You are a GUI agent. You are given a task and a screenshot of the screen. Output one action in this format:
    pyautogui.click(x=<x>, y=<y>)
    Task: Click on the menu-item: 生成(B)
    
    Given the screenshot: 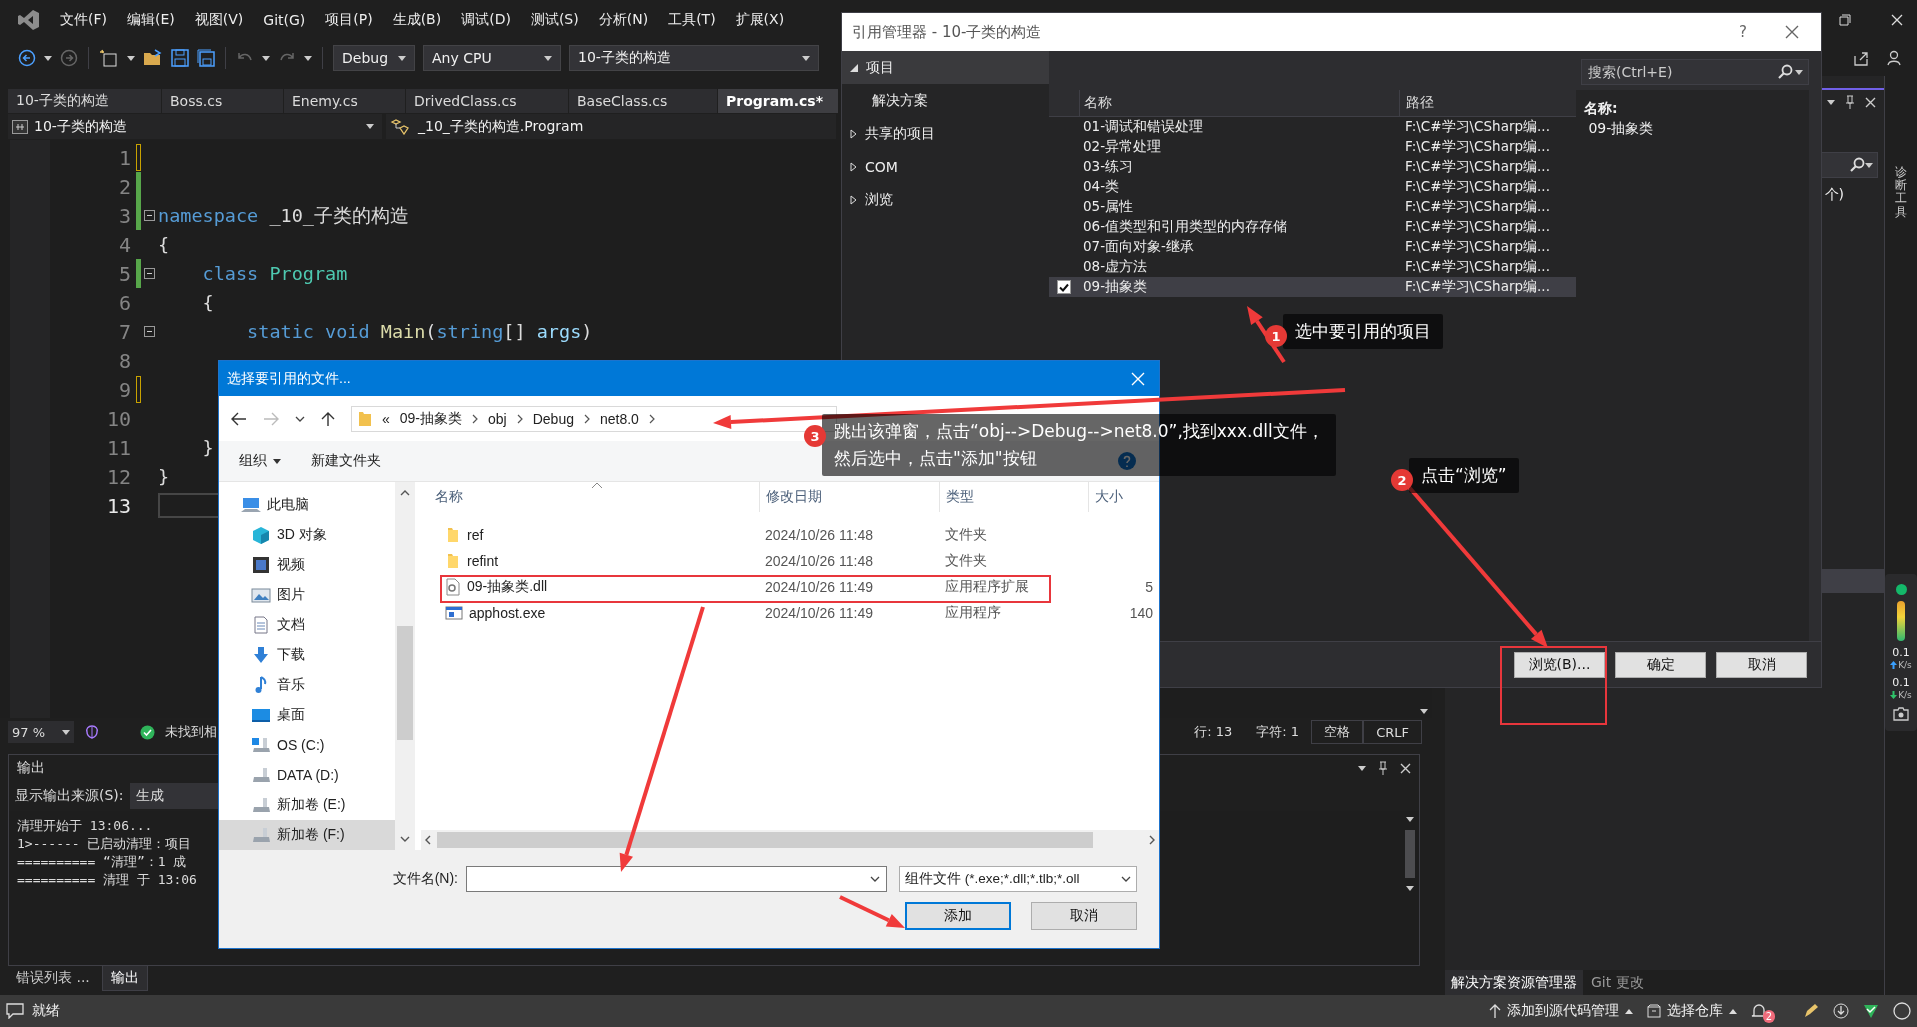 What is the action you would take?
    pyautogui.click(x=417, y=20)
    